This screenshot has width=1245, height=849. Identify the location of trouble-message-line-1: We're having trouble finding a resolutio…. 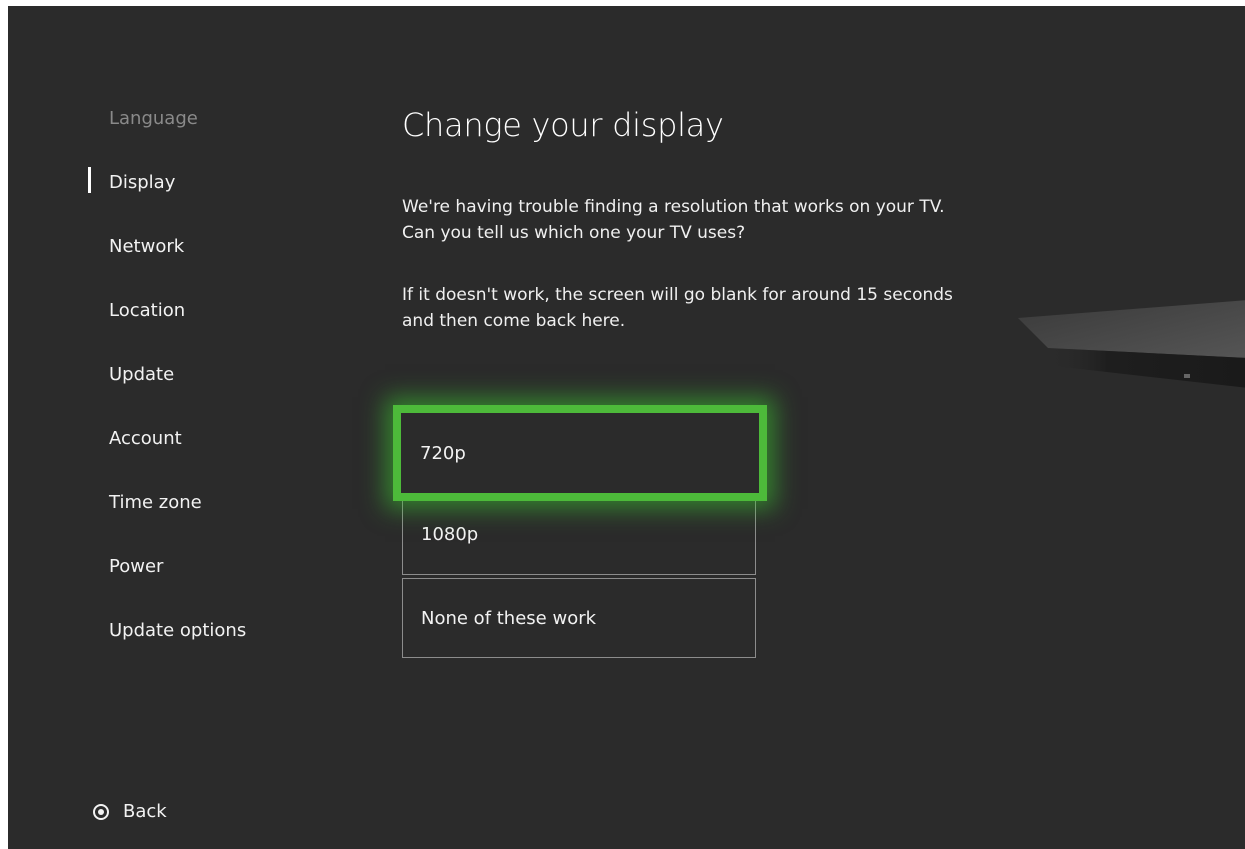
(673, 207).